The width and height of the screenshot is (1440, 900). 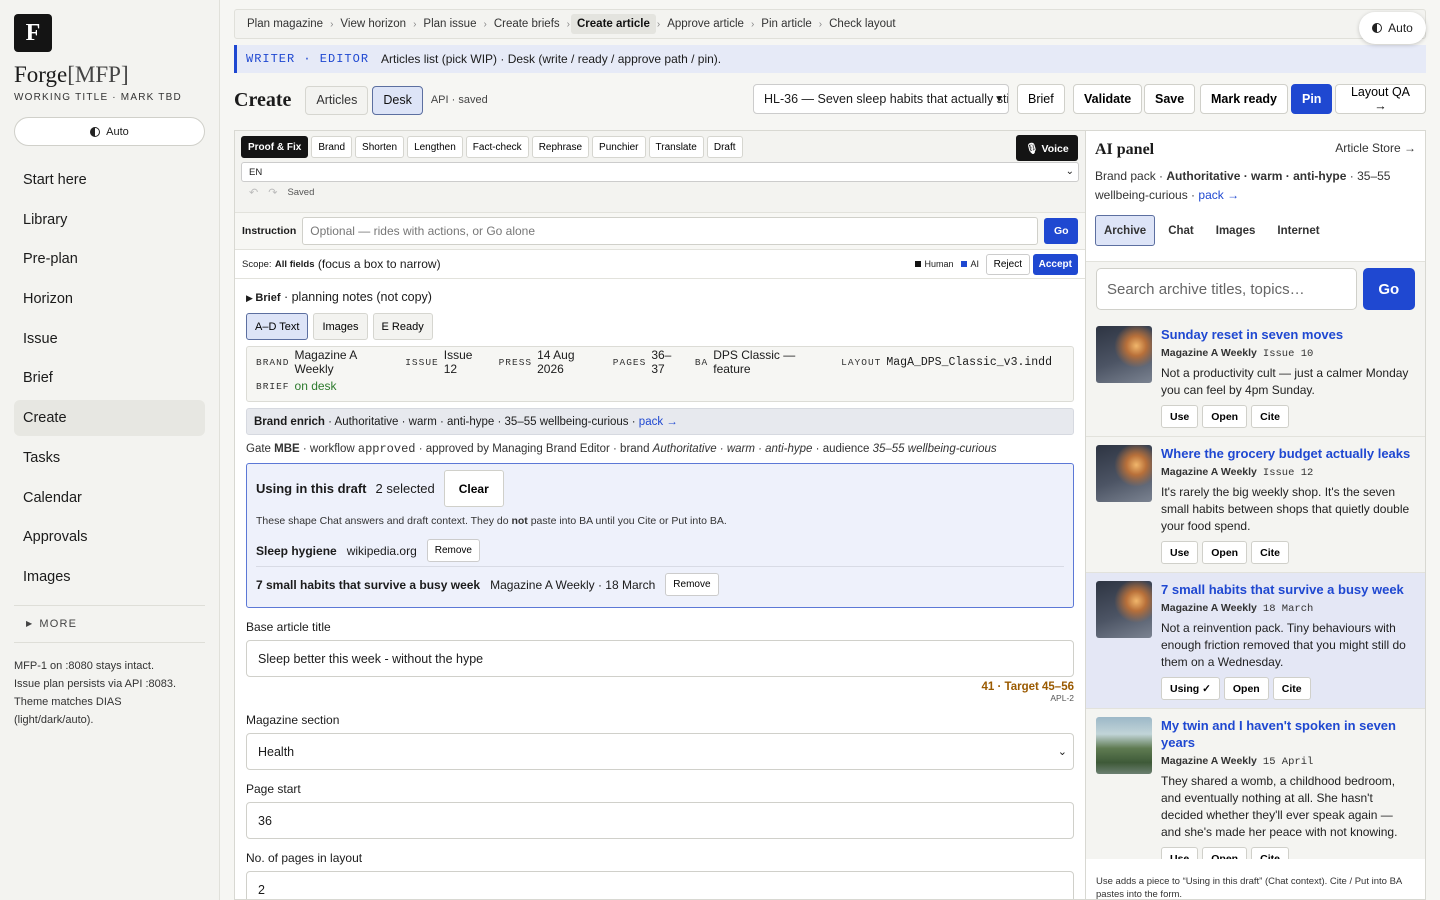 I want to click on ai-tabs: Archive Chat Images Internet, so click(x=1255, y=230).